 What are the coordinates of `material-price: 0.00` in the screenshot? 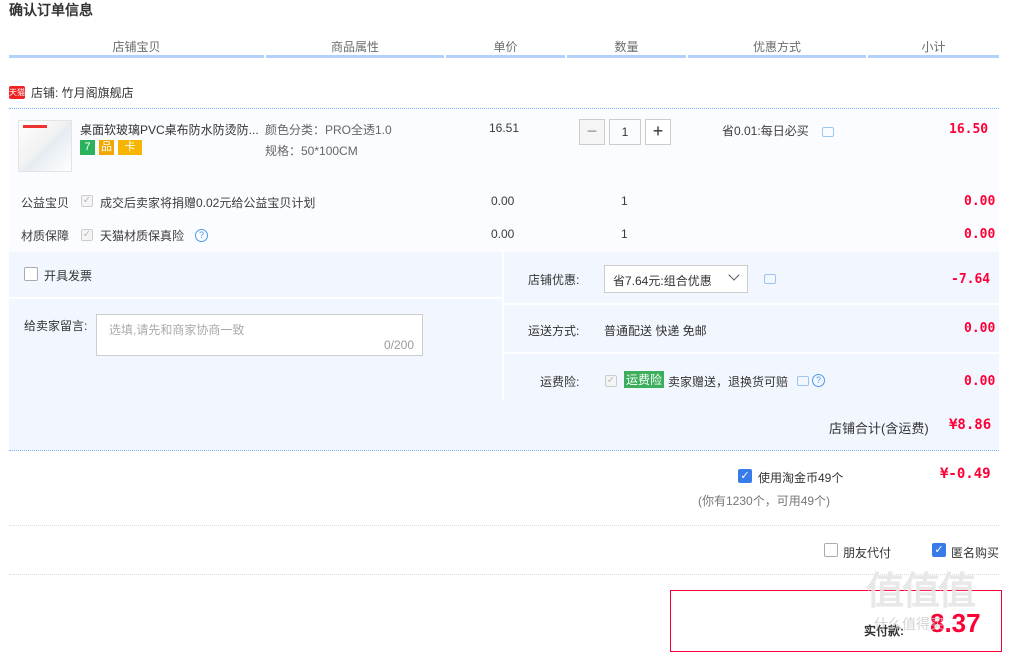 It's located at (503, 234).